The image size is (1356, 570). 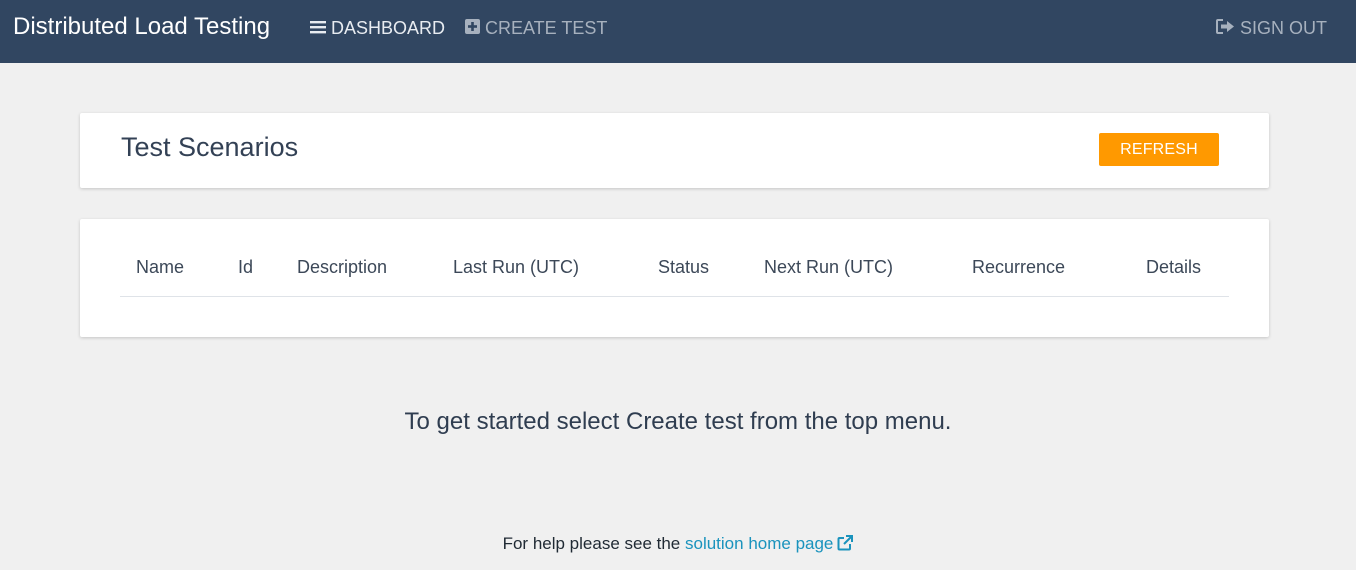 I want to click on column-header-next-run: Next Run (UTC), so click(x=828, y=267).